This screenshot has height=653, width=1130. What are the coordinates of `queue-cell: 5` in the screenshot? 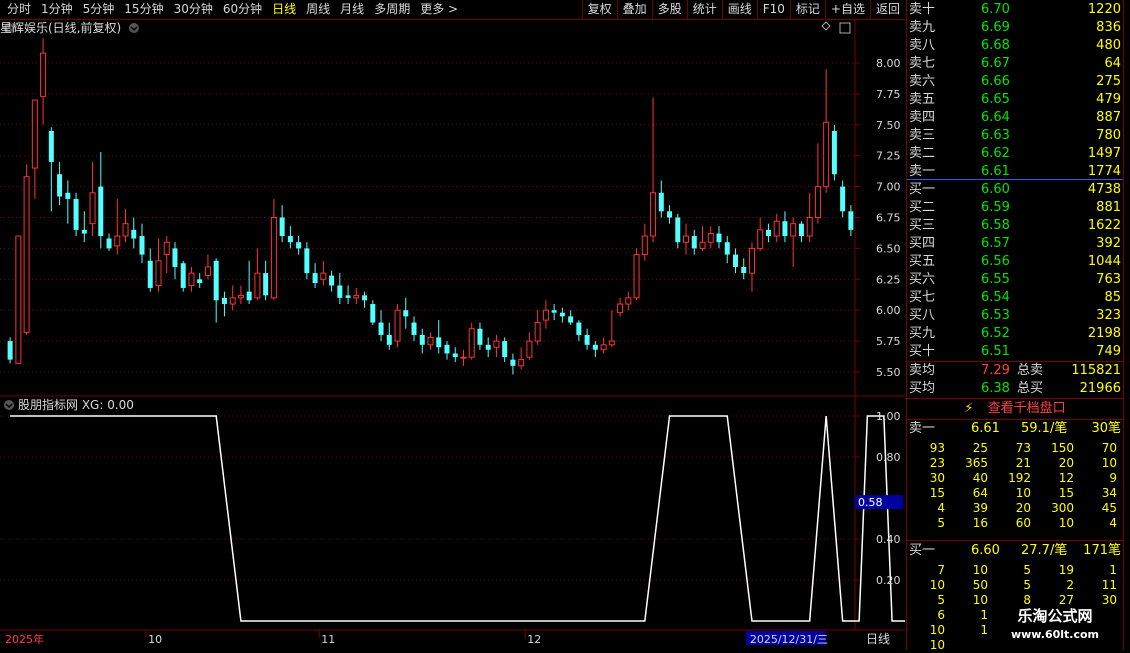 It's located at (941, 523).